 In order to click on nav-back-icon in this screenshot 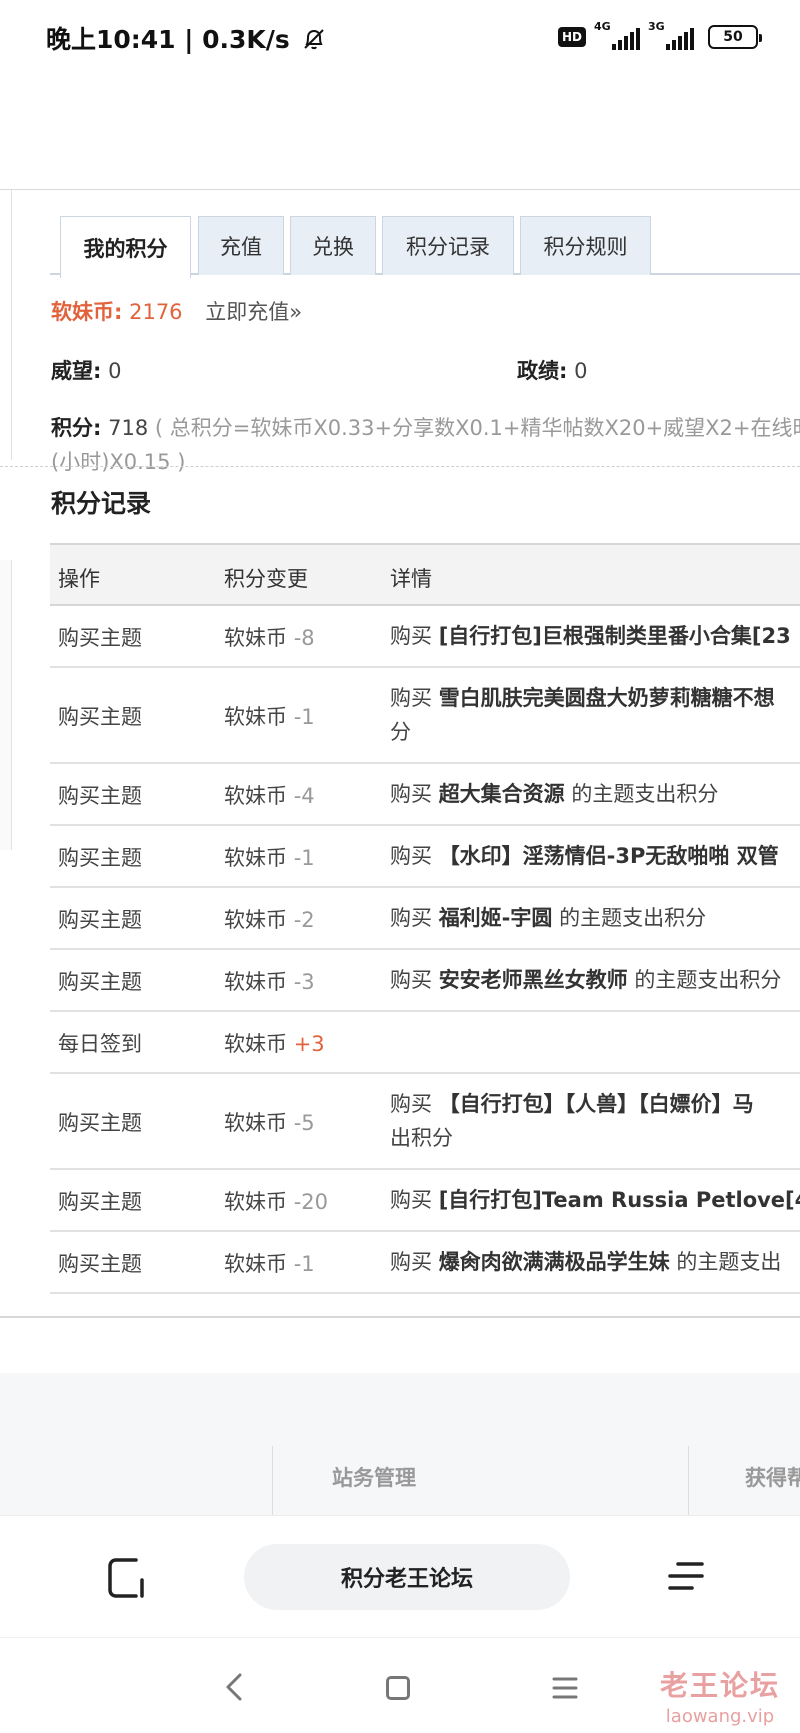, I will do `click(235, 1687)`.